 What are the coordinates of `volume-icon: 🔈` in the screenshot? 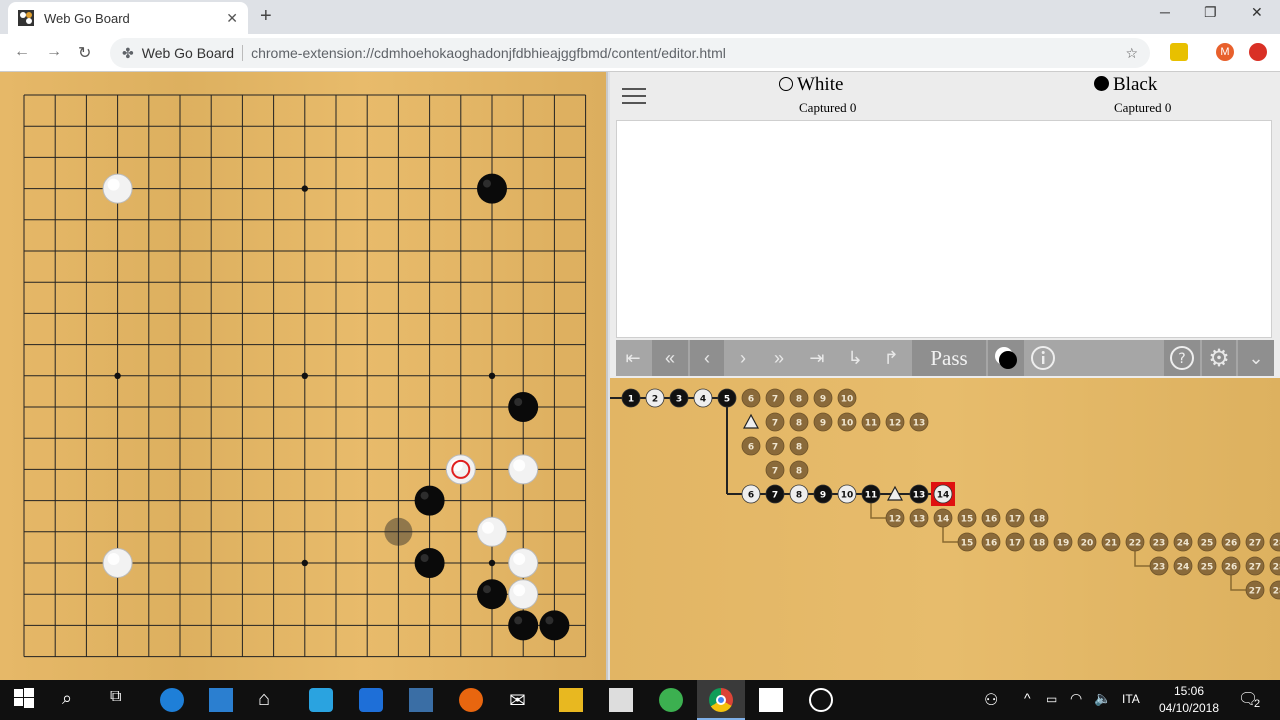 It's located at (1102, 698).